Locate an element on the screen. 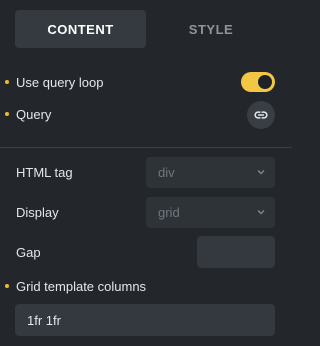  display-value: grid is located at coordinates (169, 212).